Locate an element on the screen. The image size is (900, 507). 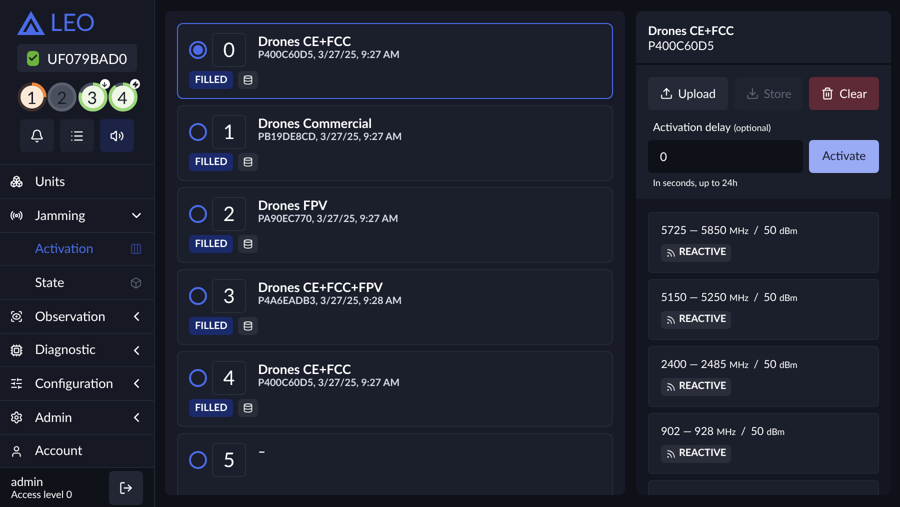
scan-icon is located at coordinates (16, 316).